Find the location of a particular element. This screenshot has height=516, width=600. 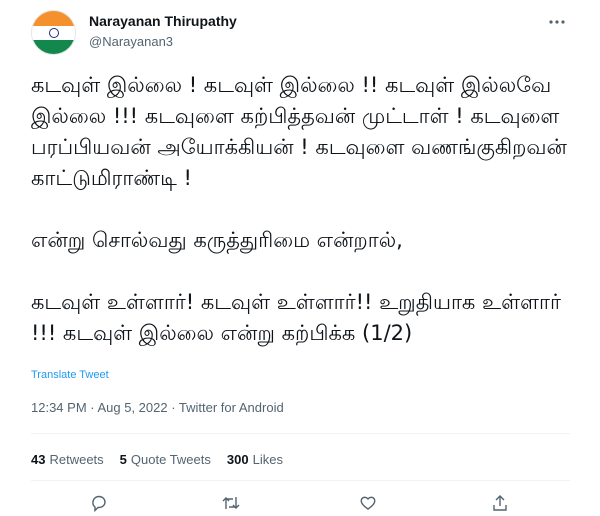

quote-tweets-count: 5 is located at coordinates (123, 459).